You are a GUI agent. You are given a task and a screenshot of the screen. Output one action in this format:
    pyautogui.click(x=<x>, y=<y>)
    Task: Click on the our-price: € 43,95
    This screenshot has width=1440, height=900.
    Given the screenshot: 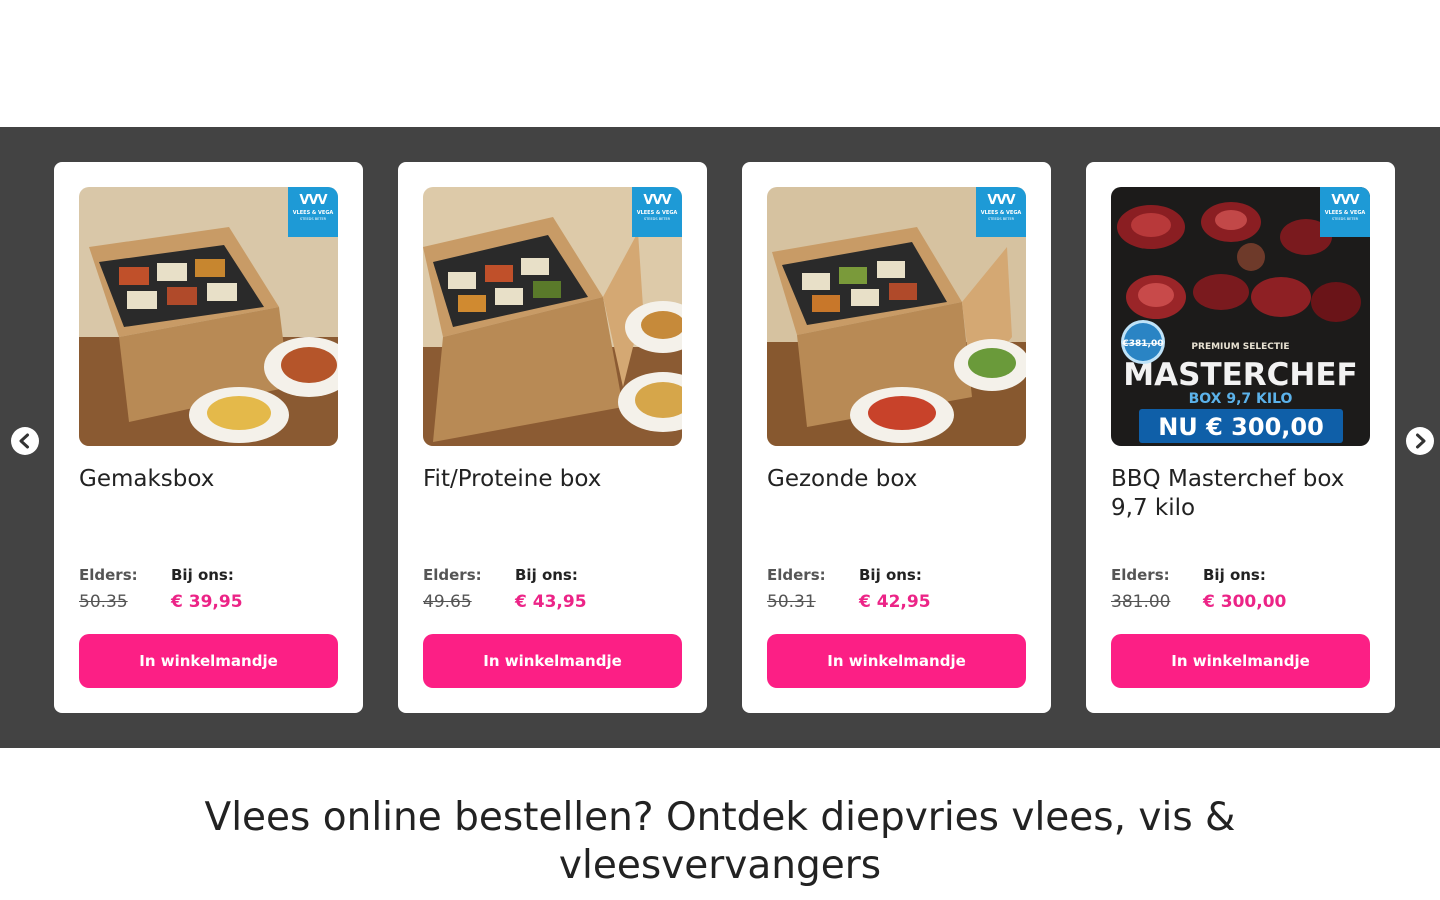 What is the action you would take?
    pyautogui.click(x=551, y=602)
    